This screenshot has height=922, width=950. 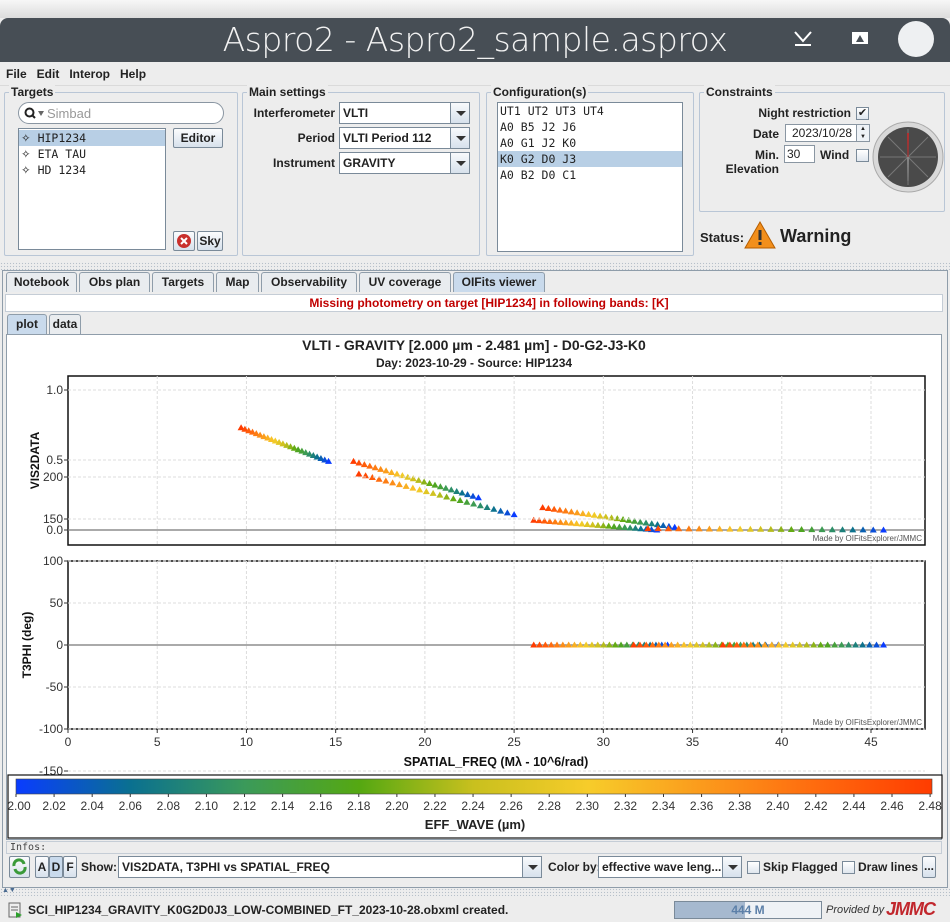 What do you see at coordinates (53, 477) in the screenshot?
I see `y-tick-label: 200` at bounding box center [53, 477].